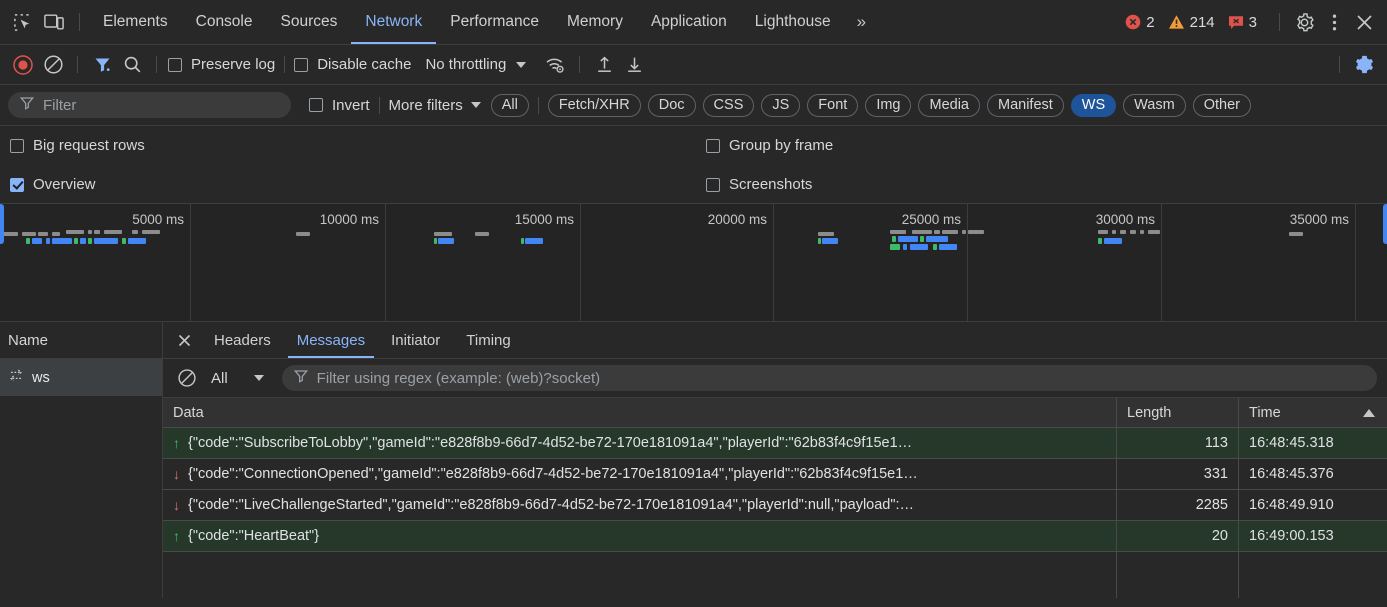  I want to click on settings-left-column: Big request rows Overview, so click(77, 165).